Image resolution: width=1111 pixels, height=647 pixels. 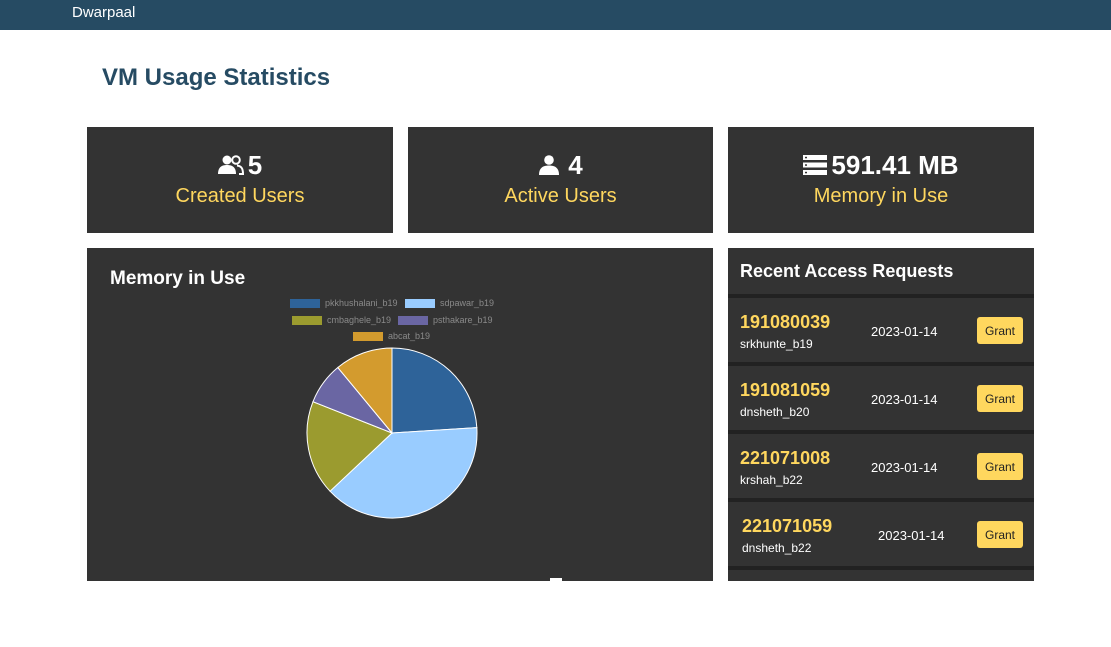 I want to click on stat-card-active-users: 4 Active Users, so click(x=560, y=180).